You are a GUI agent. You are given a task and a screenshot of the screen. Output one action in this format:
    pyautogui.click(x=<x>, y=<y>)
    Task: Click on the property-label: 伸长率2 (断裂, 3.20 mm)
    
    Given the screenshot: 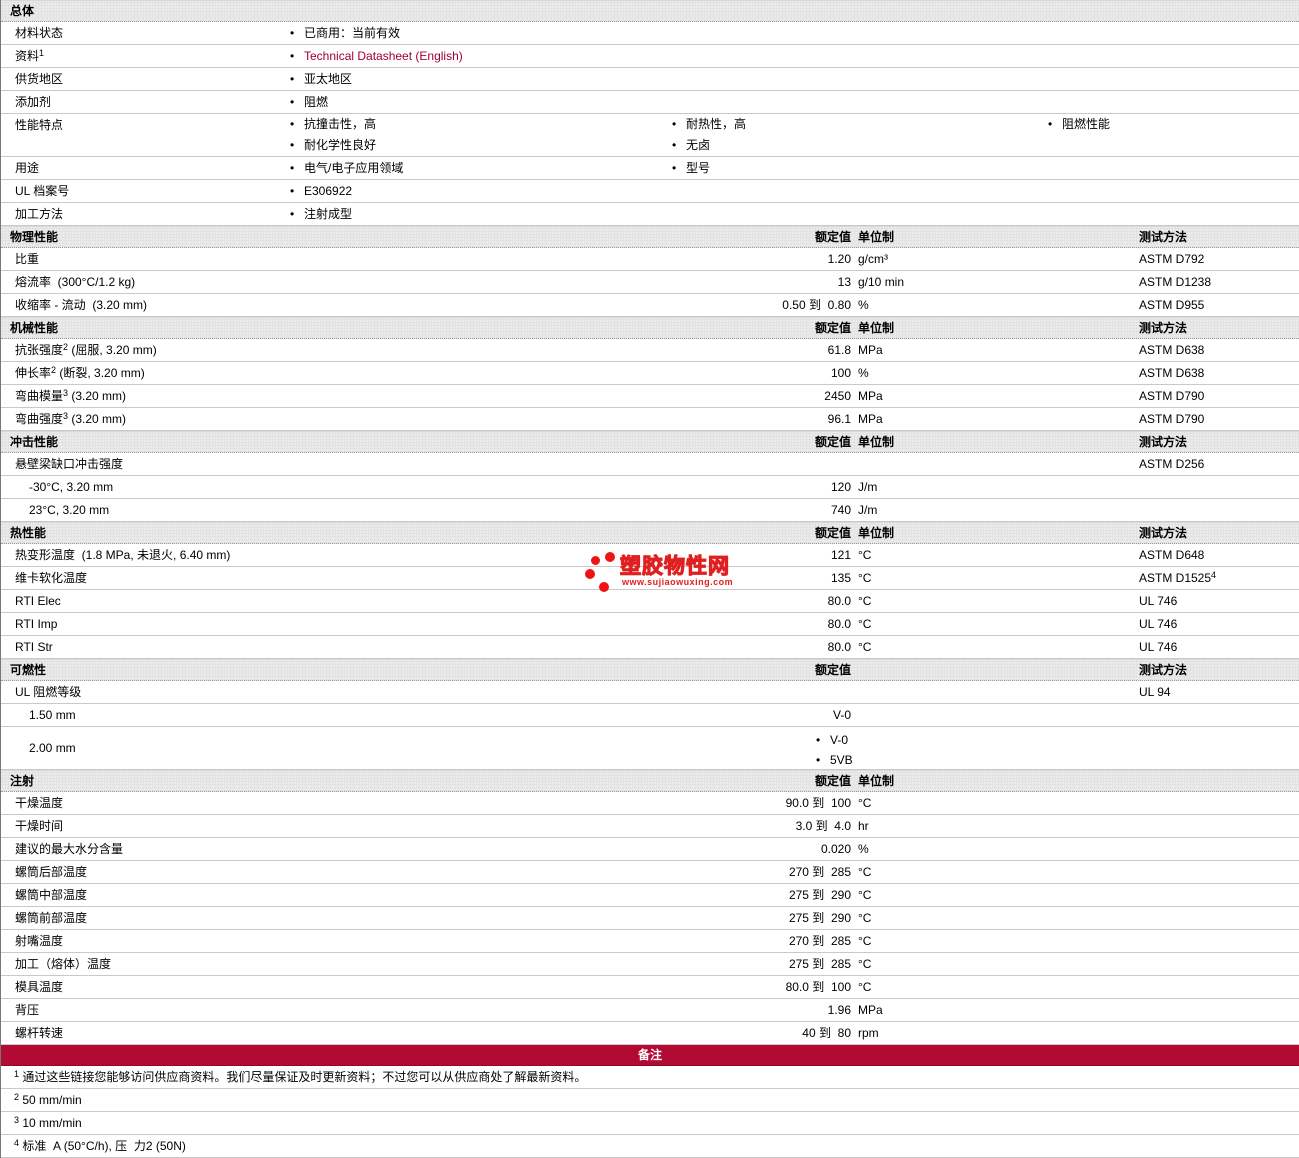 What is the action you would take?
    pyautogui.click(x=80, y=372)
    